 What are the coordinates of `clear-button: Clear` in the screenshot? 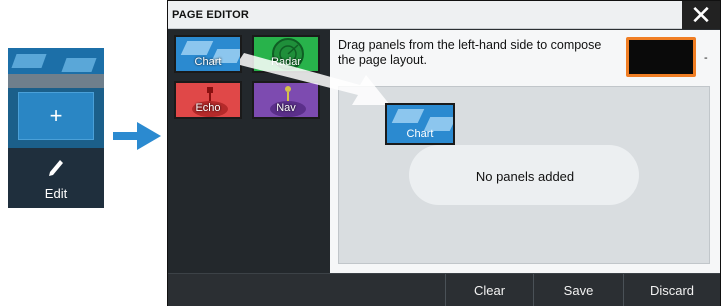 It's located at (489, 290).